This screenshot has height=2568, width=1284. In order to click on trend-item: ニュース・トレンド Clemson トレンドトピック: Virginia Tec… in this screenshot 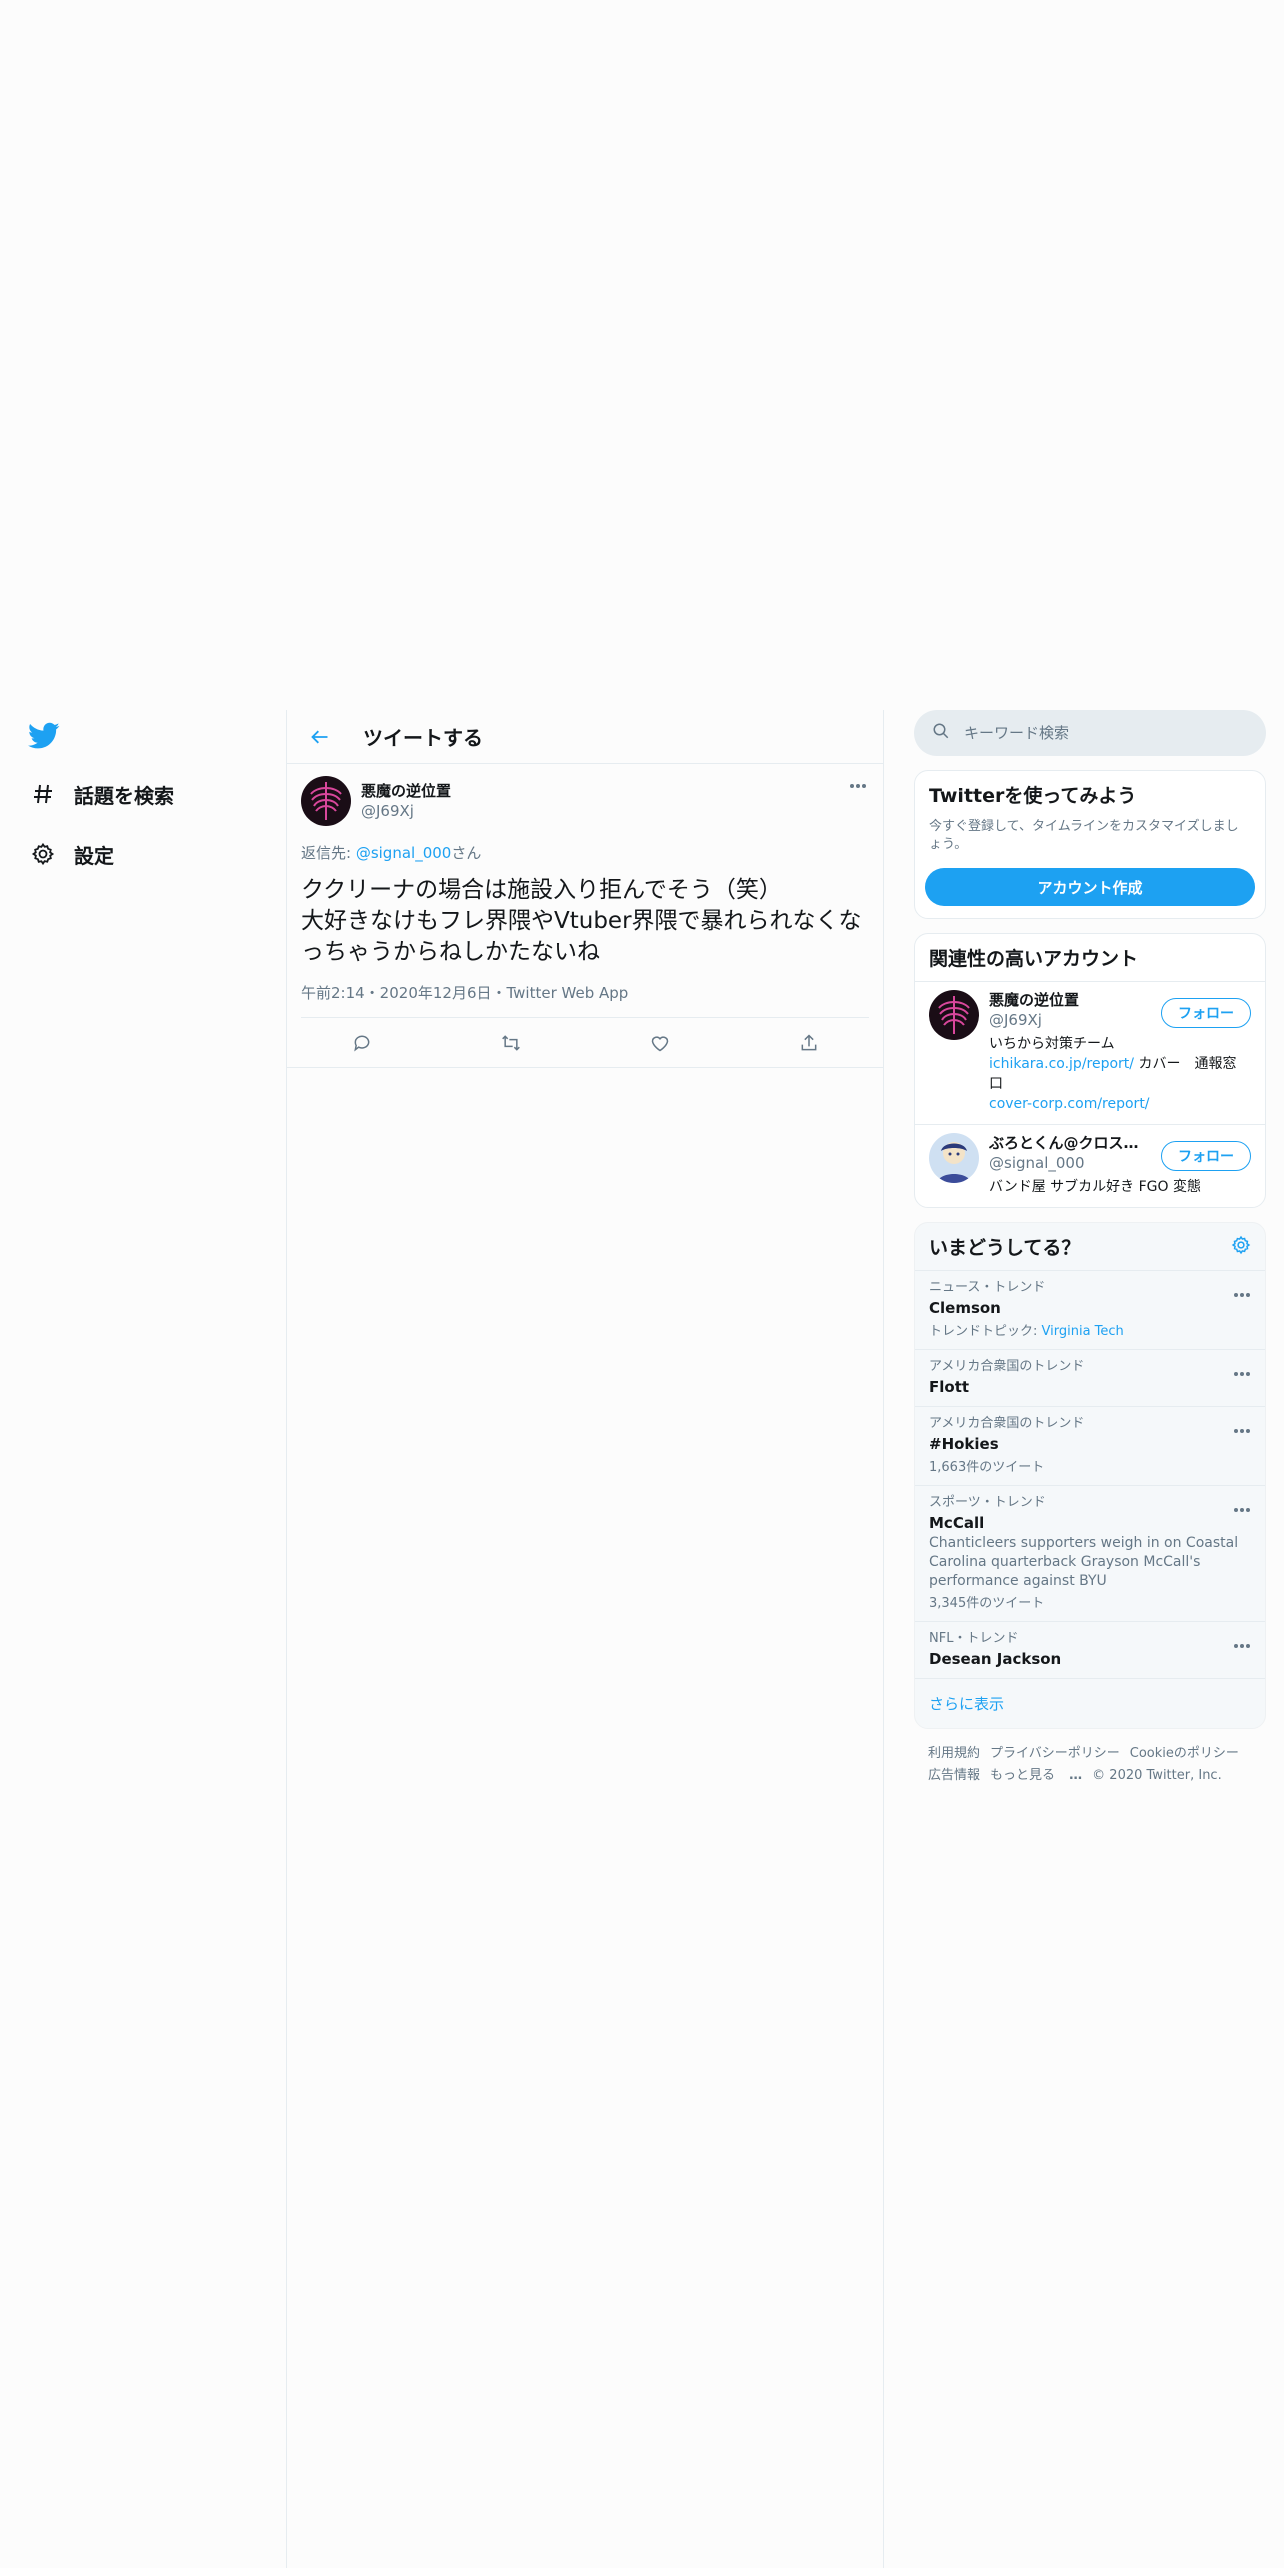, I will do `click(1090, 1310)`.